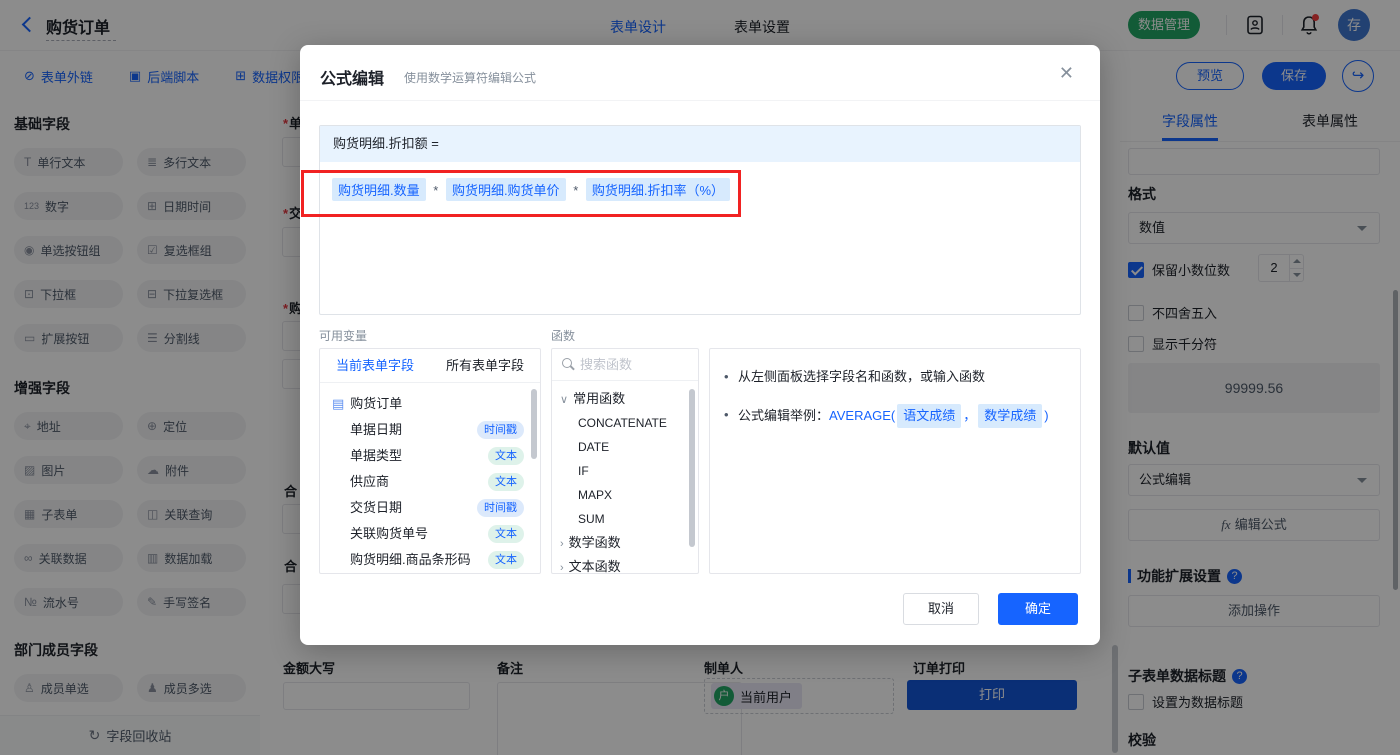 The image size is (1400, 755). What do you see at coordinates (430, 430) in the screenshot?
I see `variable-row: 单据日期 时间戳` at bounding box center [430, 430].